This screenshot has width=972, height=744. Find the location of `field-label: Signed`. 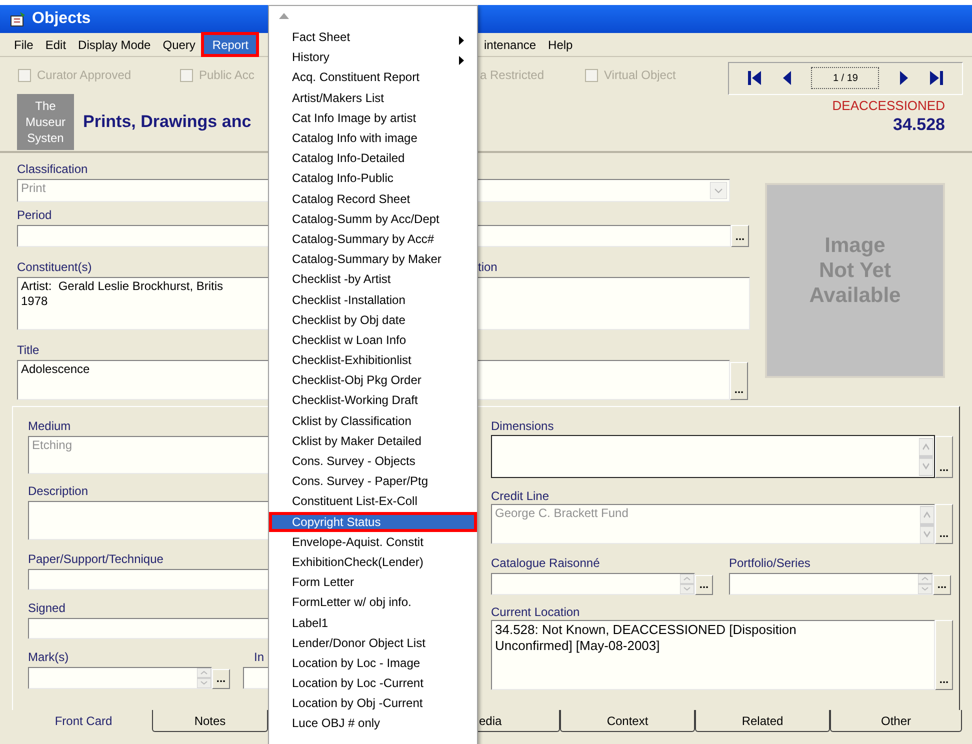

field-label: Signed is located at coordinates (47, 608).